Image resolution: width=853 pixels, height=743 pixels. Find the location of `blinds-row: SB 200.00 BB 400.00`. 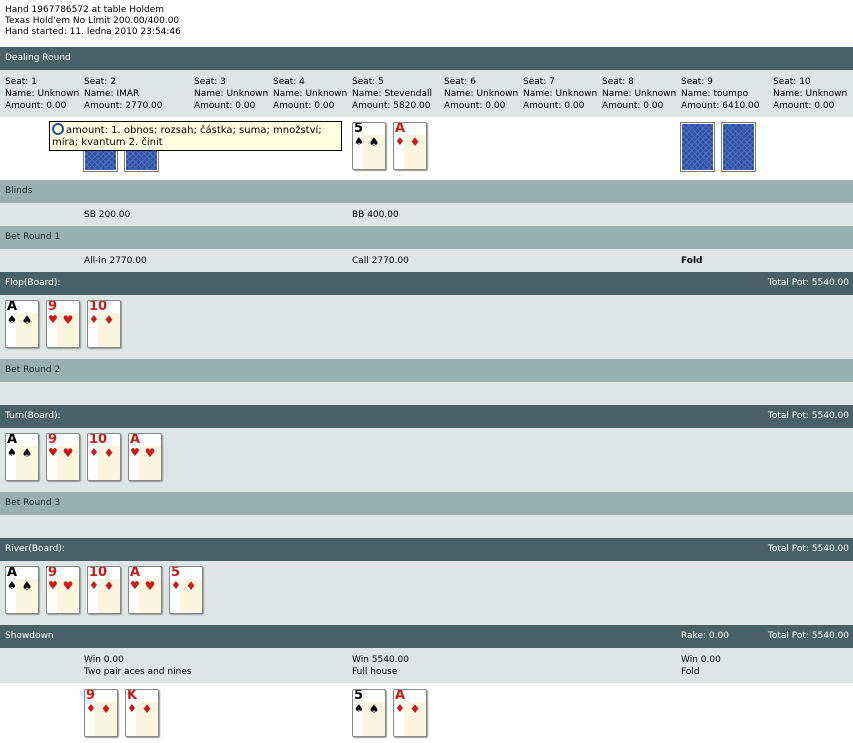

blinds-row: SB 200.00 BB 400.00 is located at coordinates (426, 214).